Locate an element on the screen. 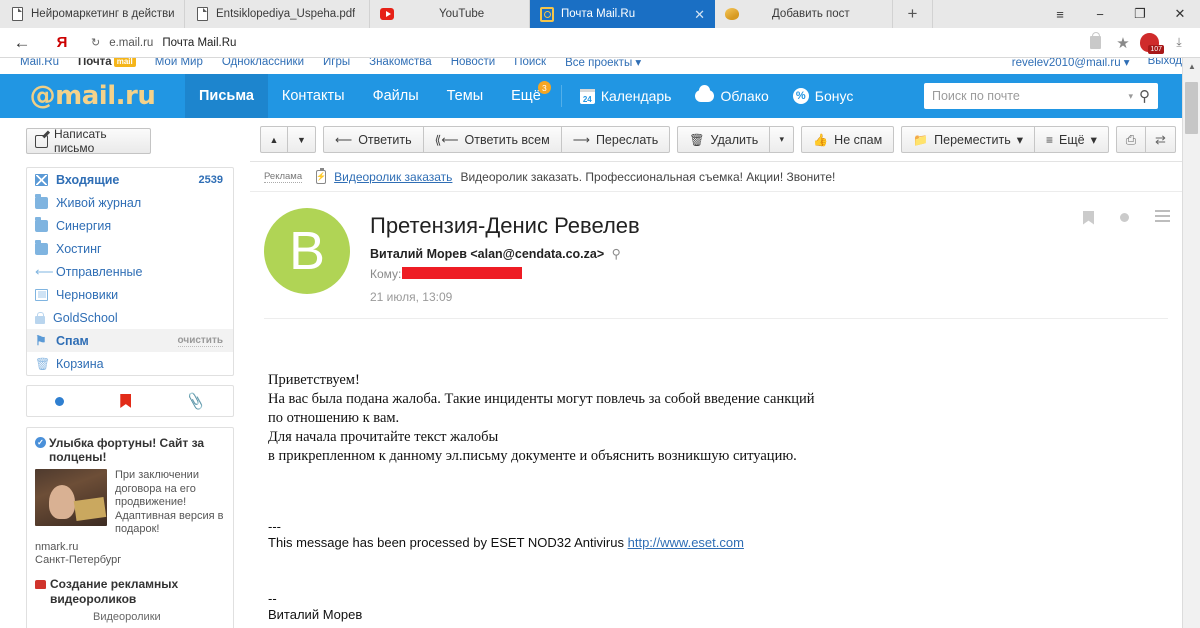 The width and height of the screenshot is (1200, 628). portal-nav-item-mailru: Mail.Ru is located at coordinates (39, 63).